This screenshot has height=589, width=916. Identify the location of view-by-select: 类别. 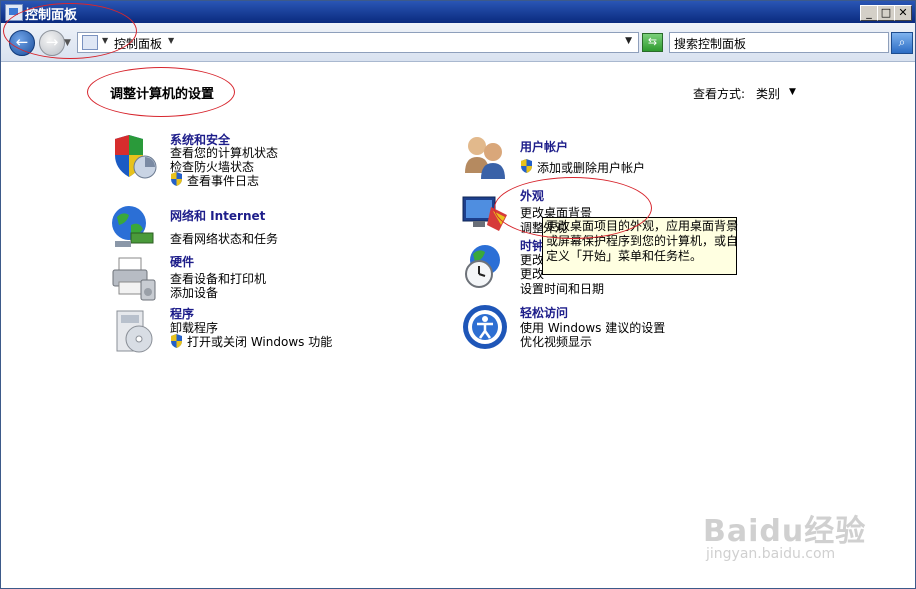
(768, 93).